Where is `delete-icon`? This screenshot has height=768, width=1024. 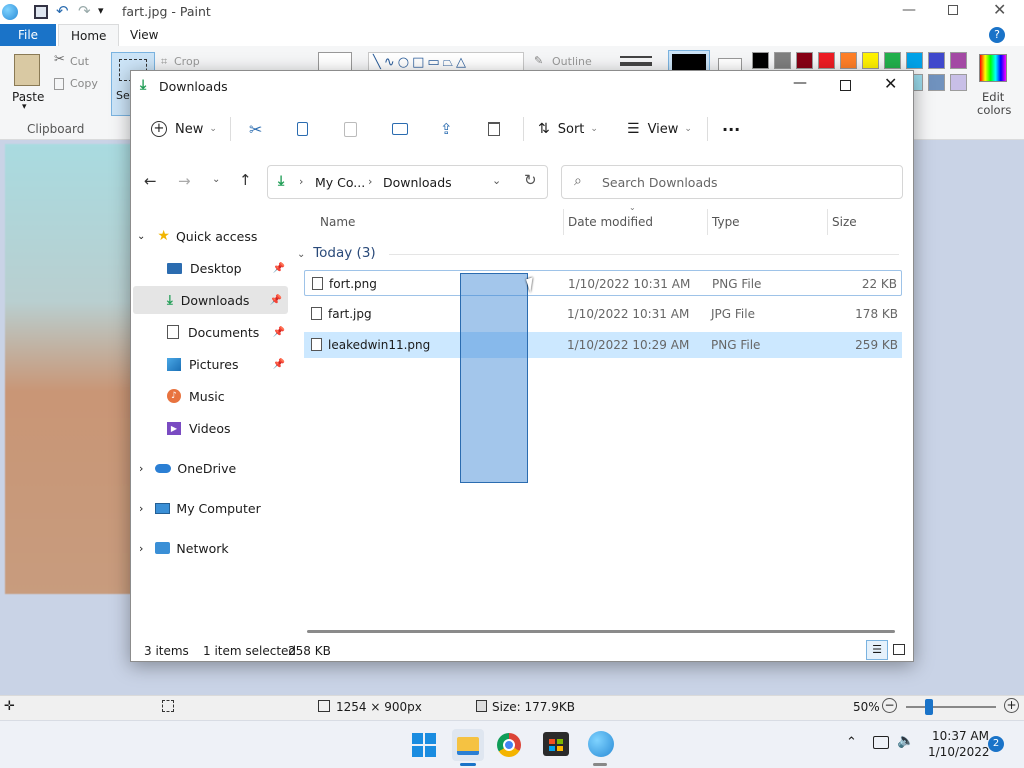 delete-icon is located at coordinates (494, 129).